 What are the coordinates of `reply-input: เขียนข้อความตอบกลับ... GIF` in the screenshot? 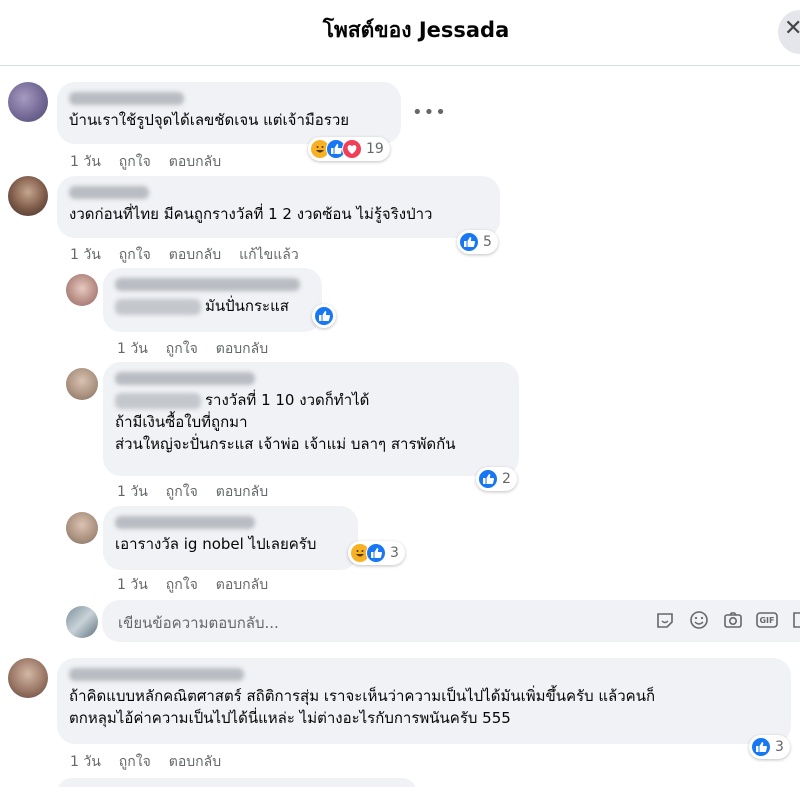 It's located at (451, 621).